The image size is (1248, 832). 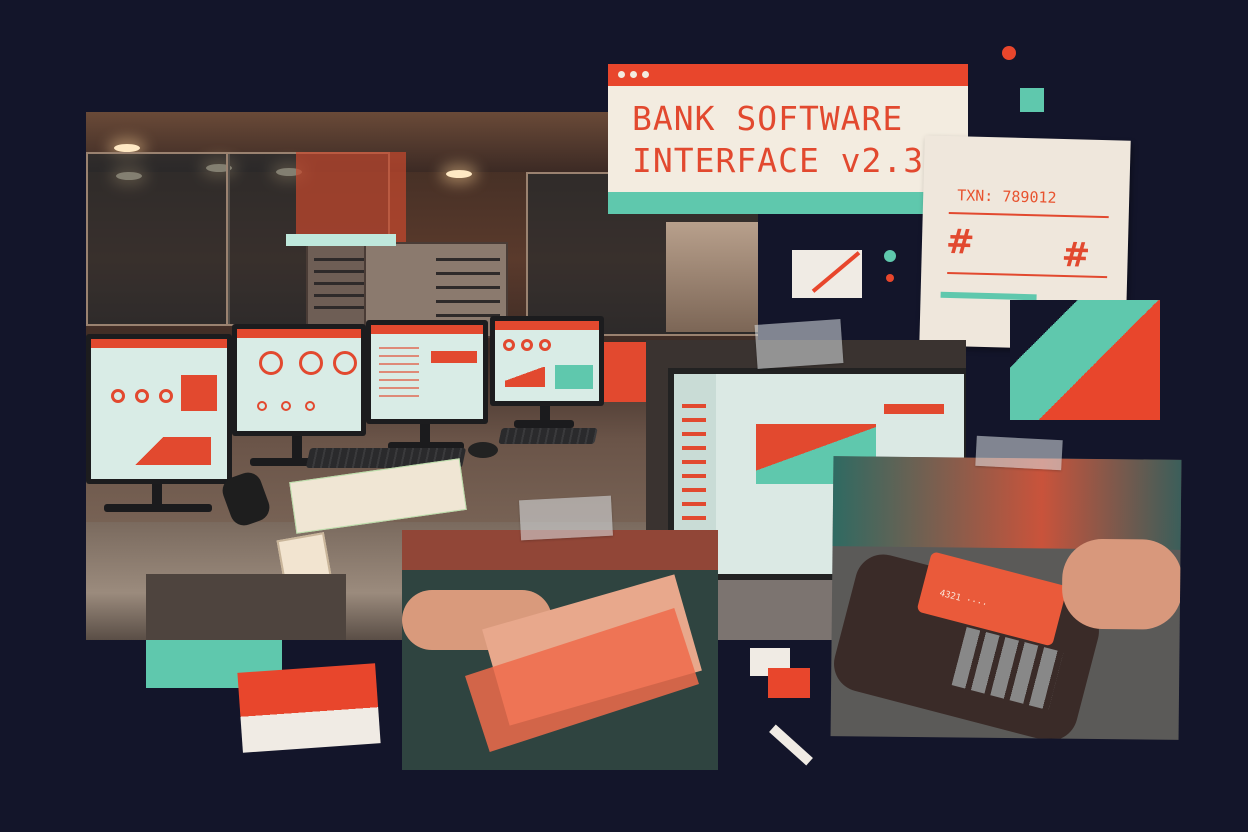 I want to click on keyboard, so click(x=548, y=436).